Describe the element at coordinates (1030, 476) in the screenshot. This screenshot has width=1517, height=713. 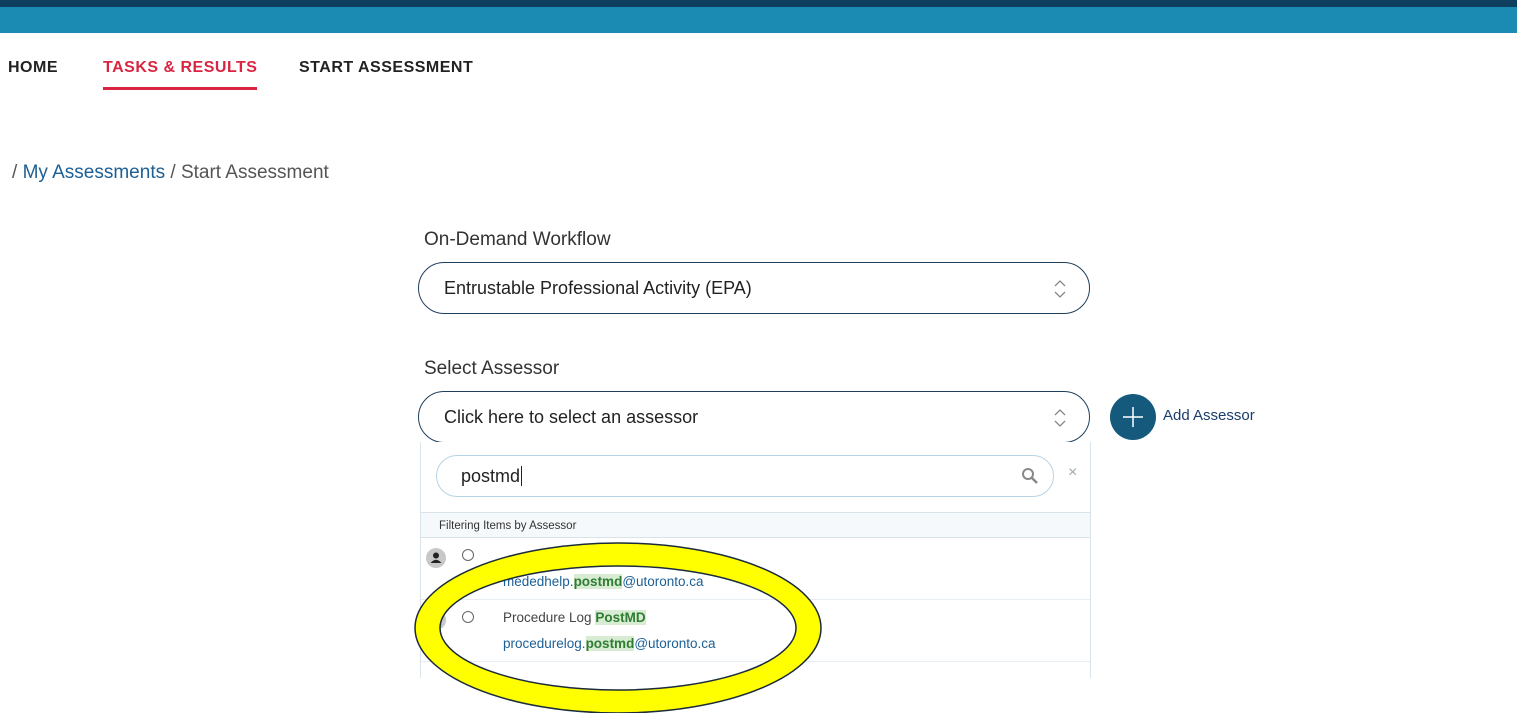
I see `search-icon` at that location.